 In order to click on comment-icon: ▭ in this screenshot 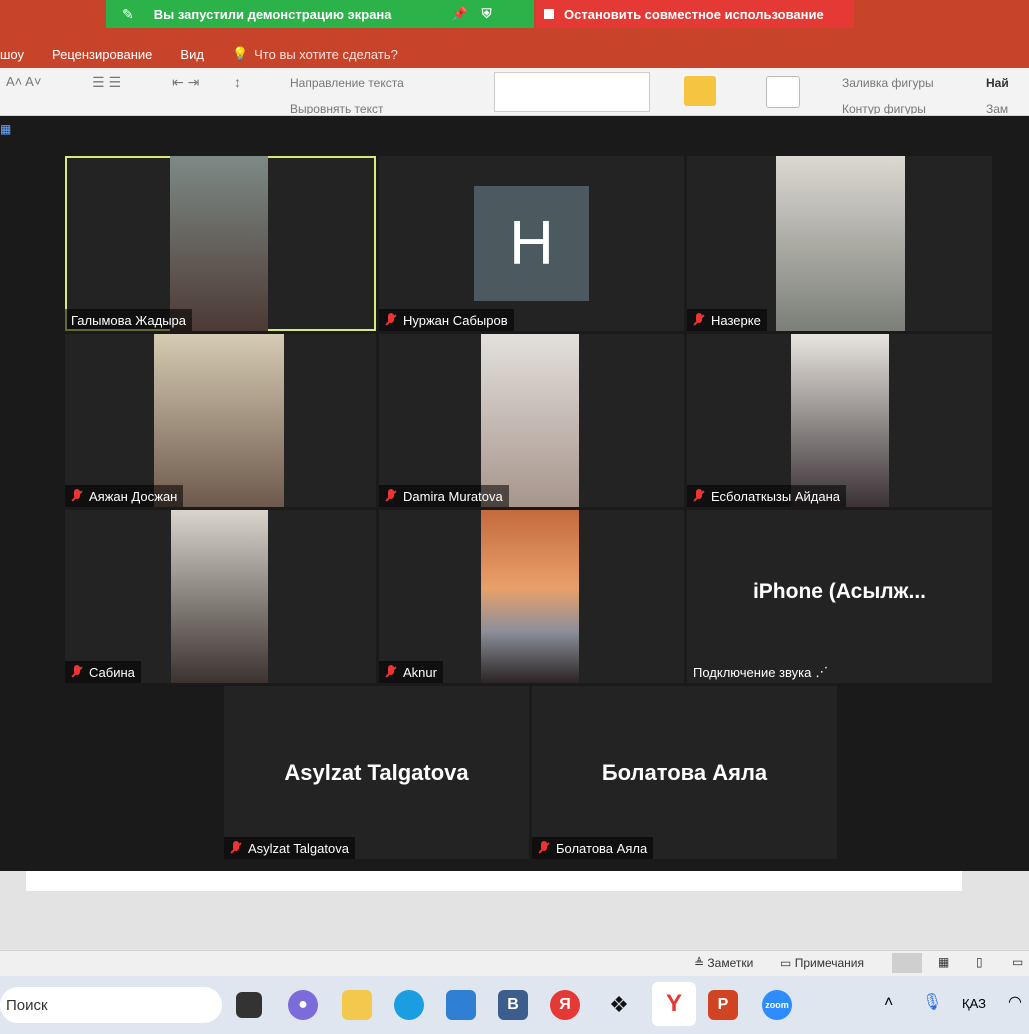, I will do `click(786, 963)`.